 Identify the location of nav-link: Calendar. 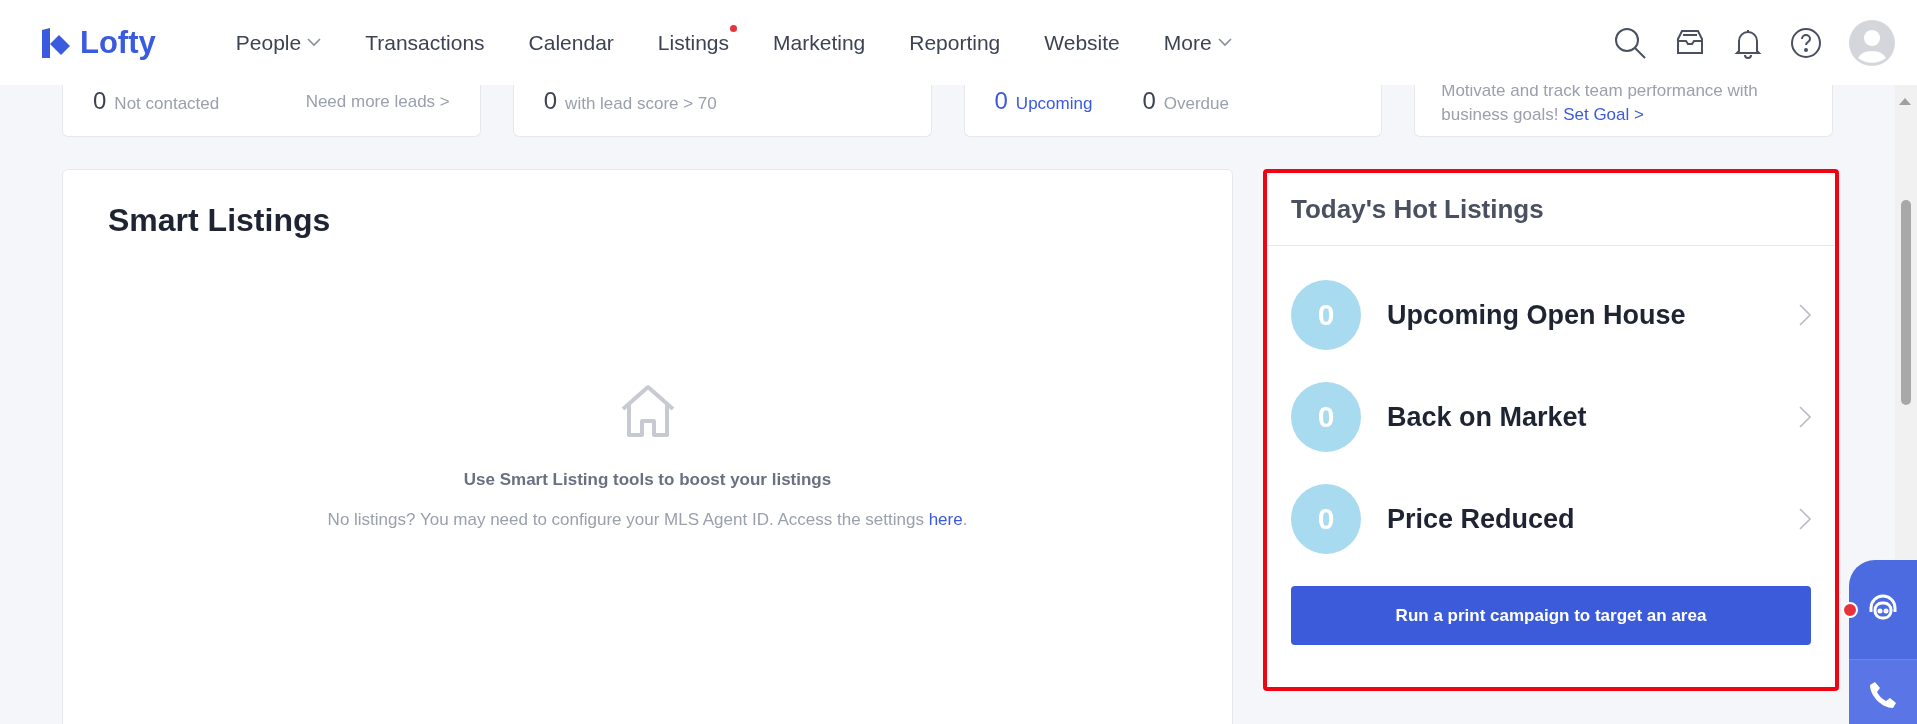
(571, 42).